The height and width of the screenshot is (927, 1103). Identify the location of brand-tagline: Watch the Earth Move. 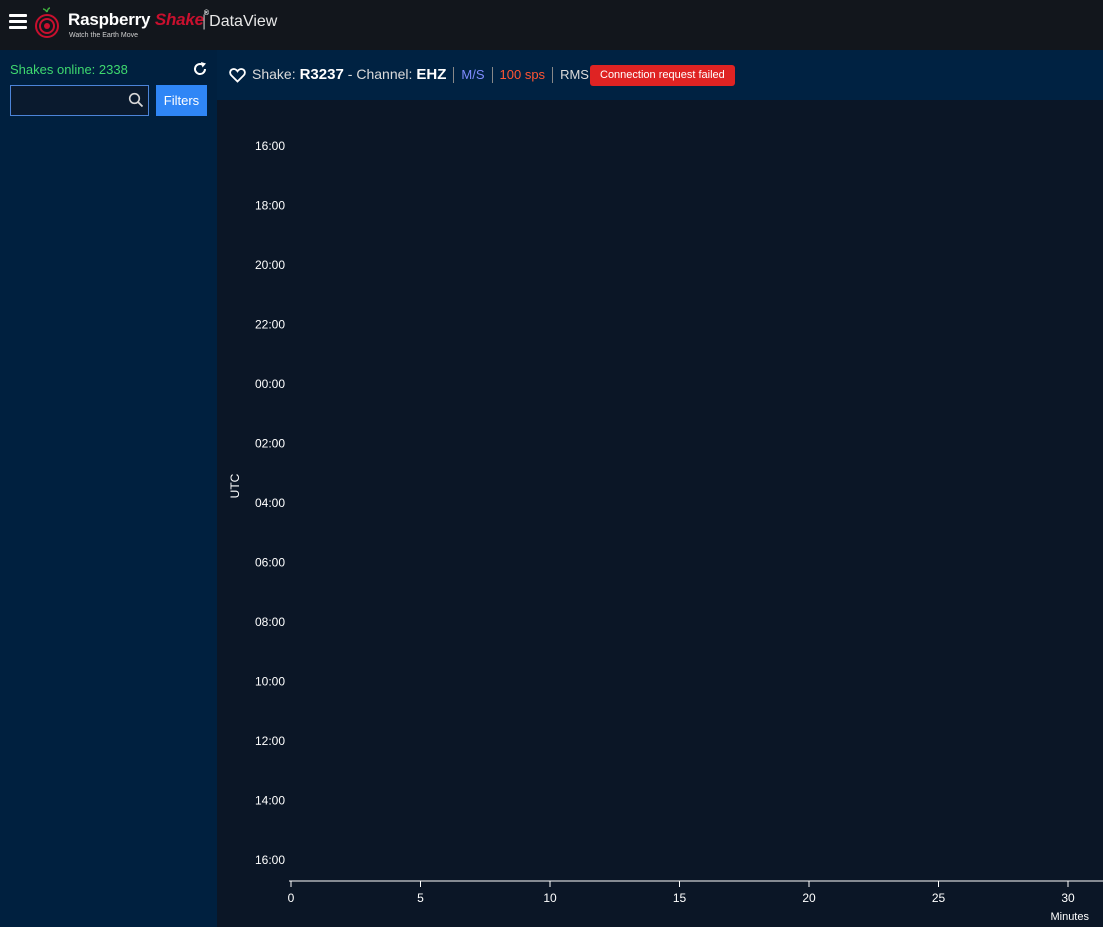
(103, 35).